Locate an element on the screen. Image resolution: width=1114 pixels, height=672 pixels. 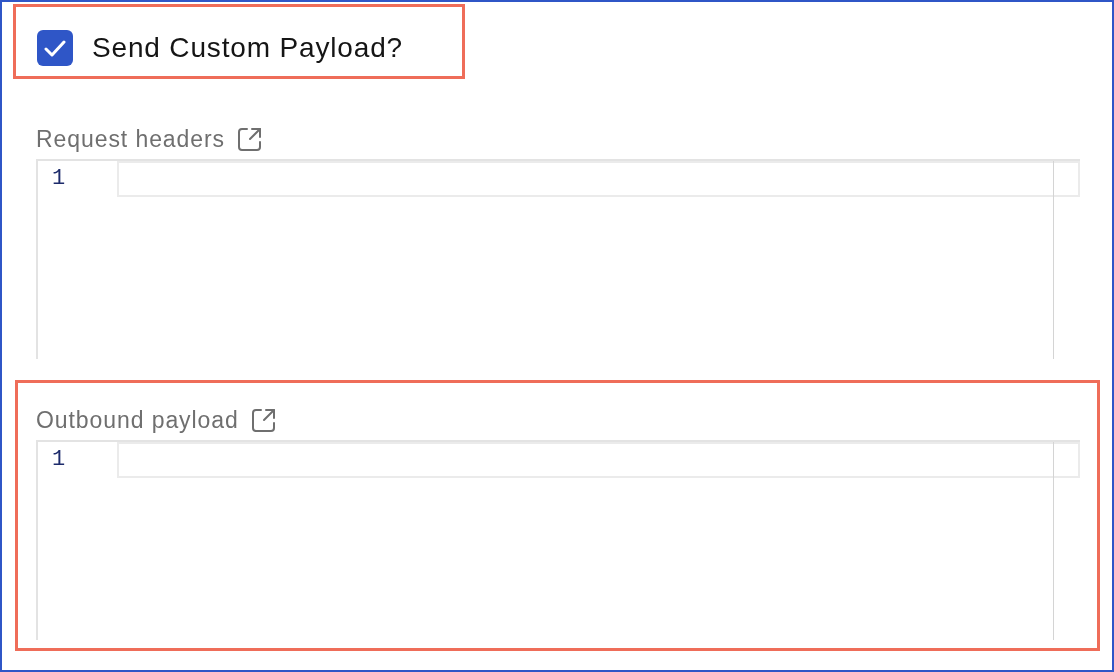
field-label: Outbound payload is located at coordinates (137, 420).